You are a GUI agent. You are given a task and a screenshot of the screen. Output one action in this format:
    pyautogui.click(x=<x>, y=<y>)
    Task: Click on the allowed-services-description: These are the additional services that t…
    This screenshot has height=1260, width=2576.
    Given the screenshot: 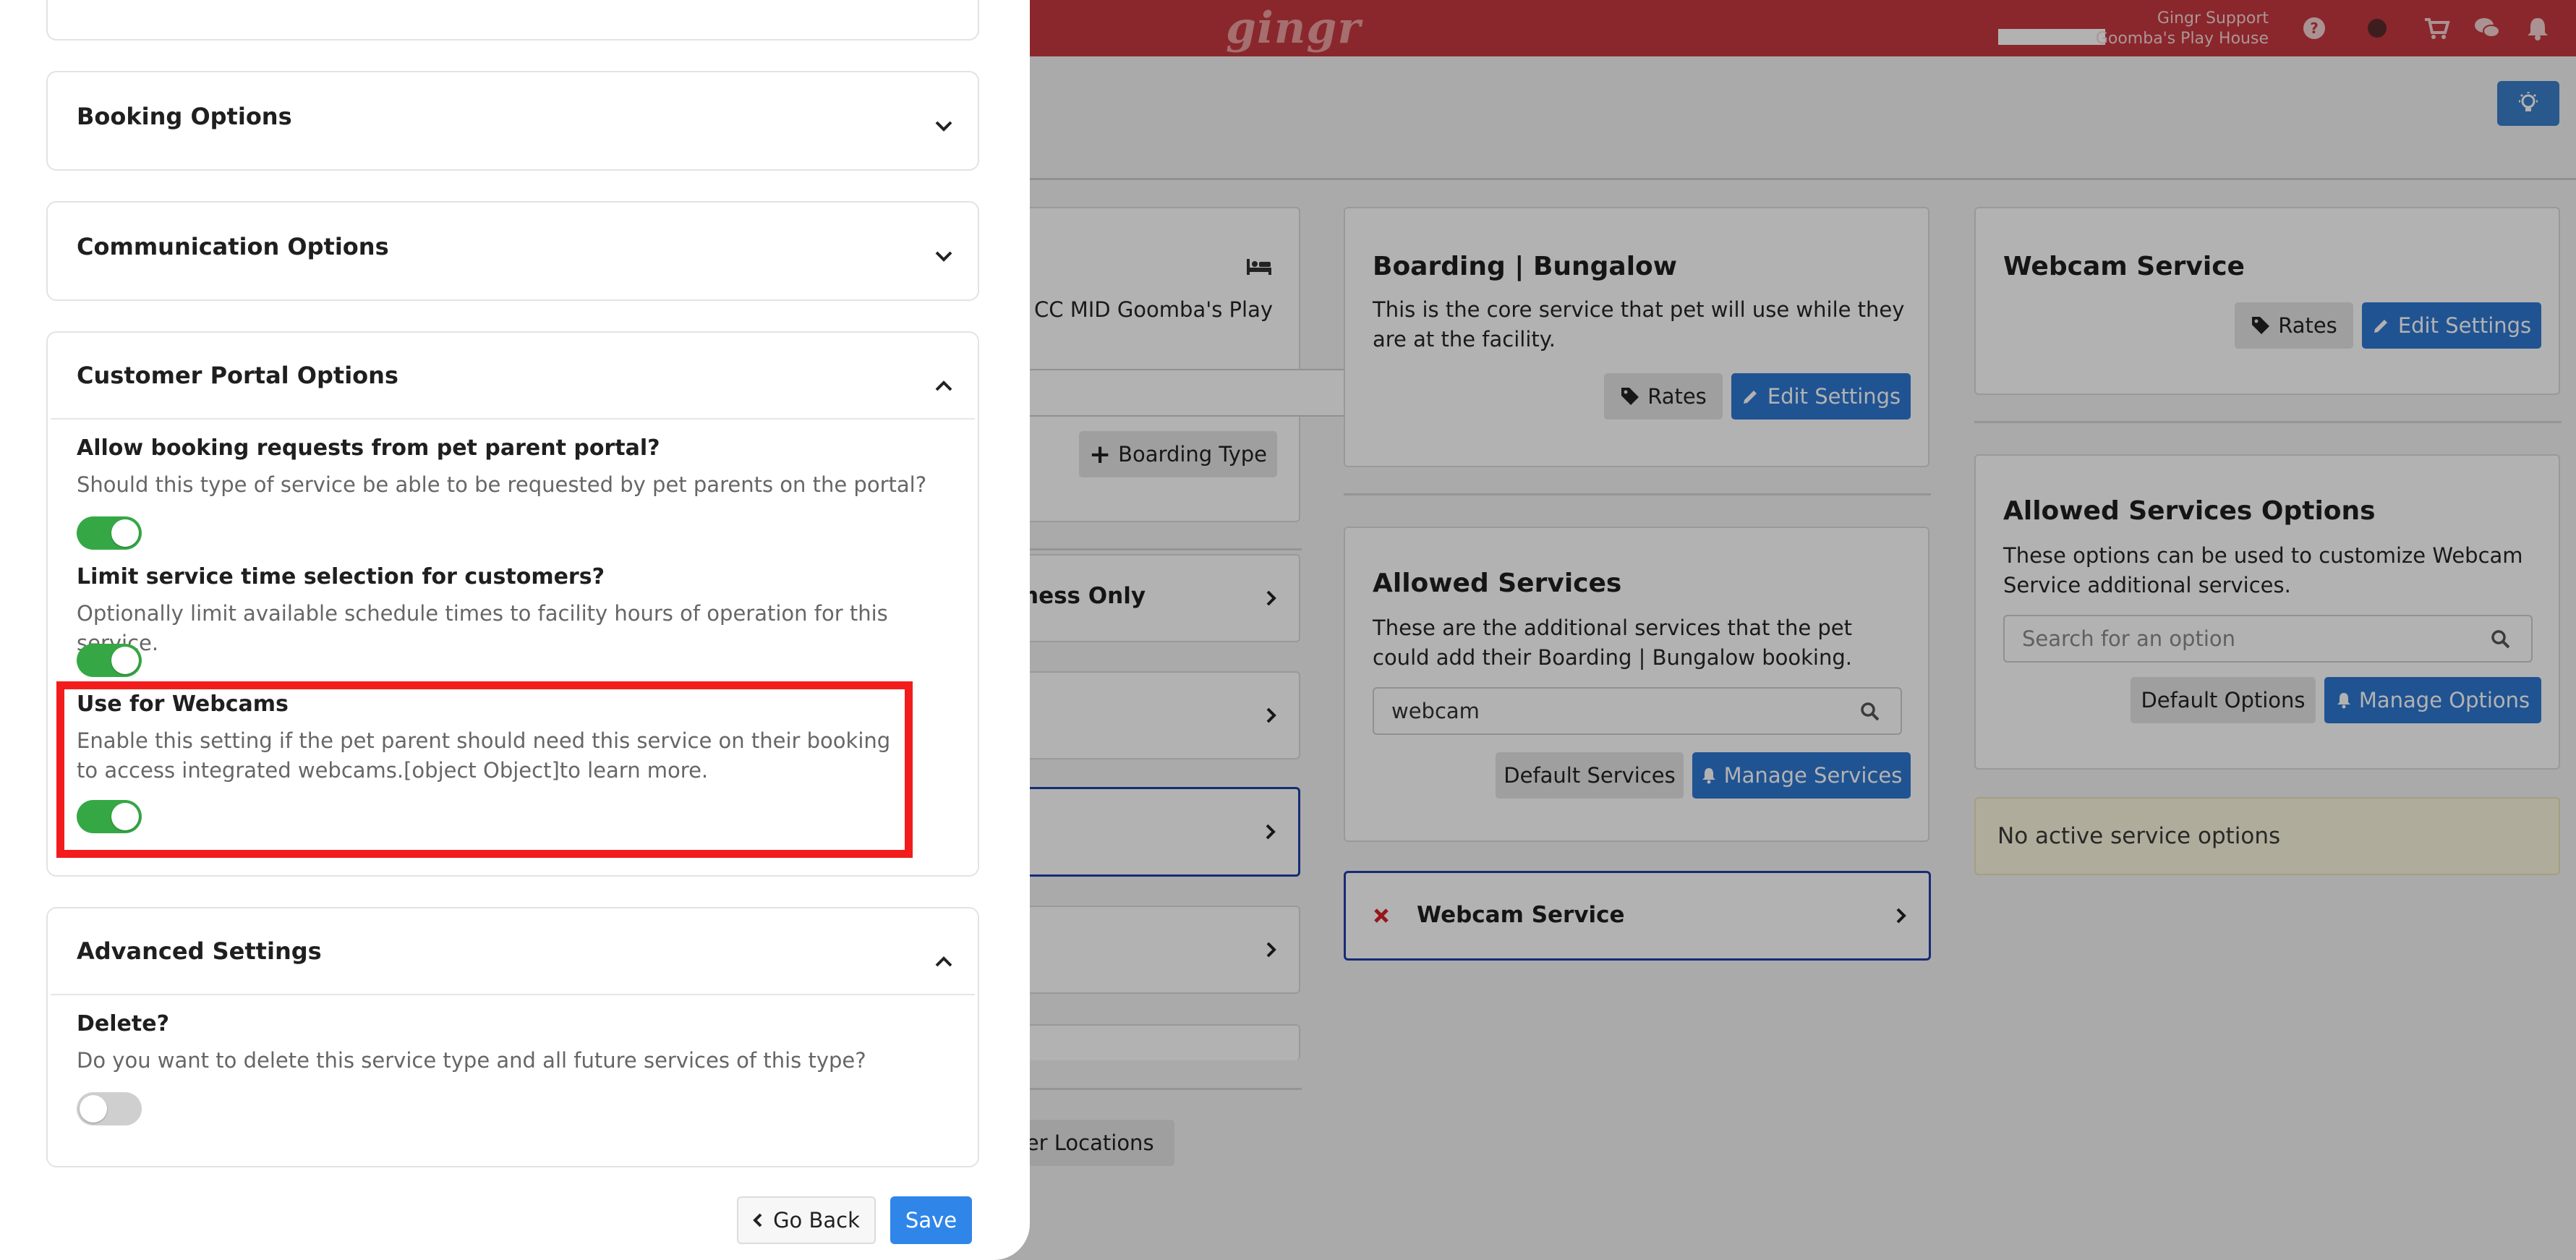 What is the action you would take?
    pyautogui.click(x=1613, y=643)
    